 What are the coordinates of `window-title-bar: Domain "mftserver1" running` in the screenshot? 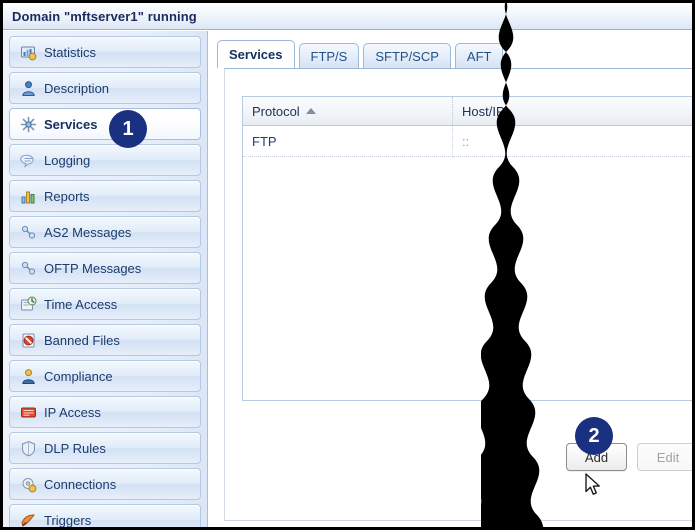 It's located at (347, 16).